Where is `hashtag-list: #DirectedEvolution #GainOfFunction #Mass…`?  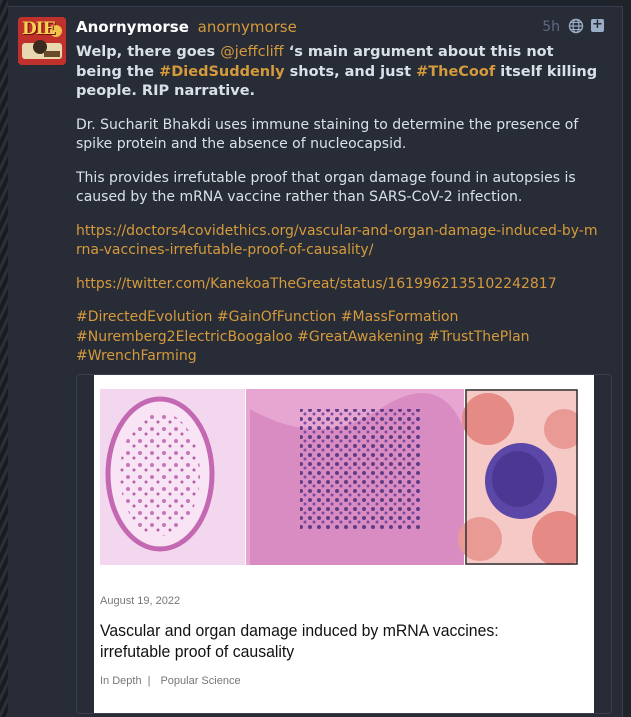 hashtag-list: #DirectedEvolution #GainOfFunction #Mass… is located at coordinates (338, 337).